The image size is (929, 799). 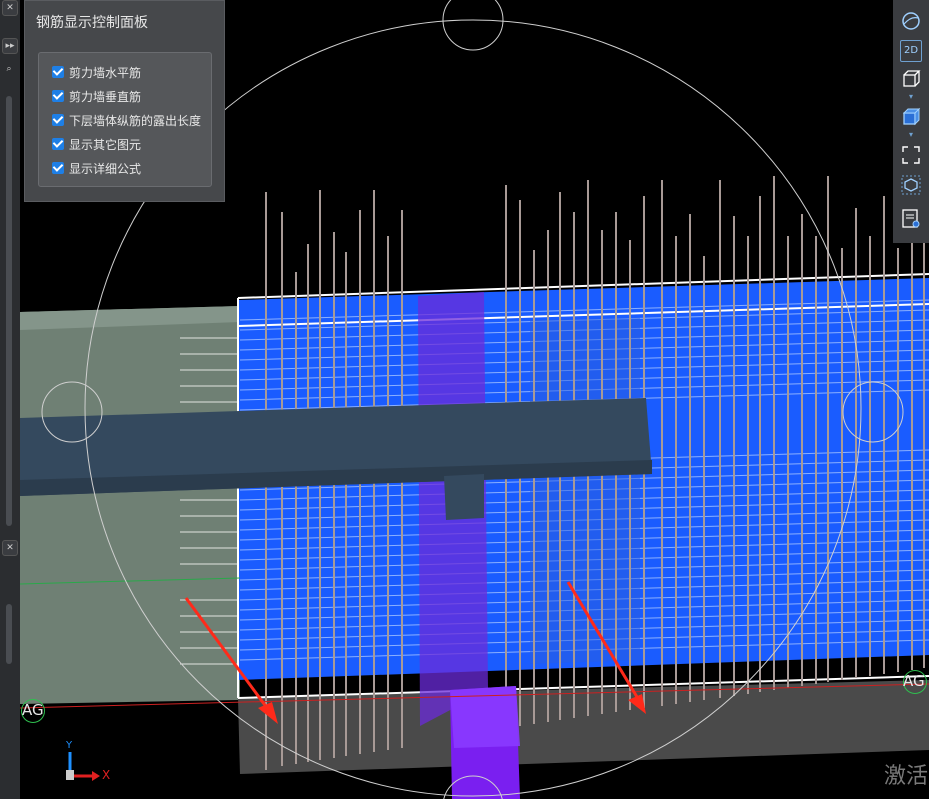 What do you see at coordinates (911, 219) in the screenshot?
I see `doc-eye-icon` at bounding box center [911, 219].